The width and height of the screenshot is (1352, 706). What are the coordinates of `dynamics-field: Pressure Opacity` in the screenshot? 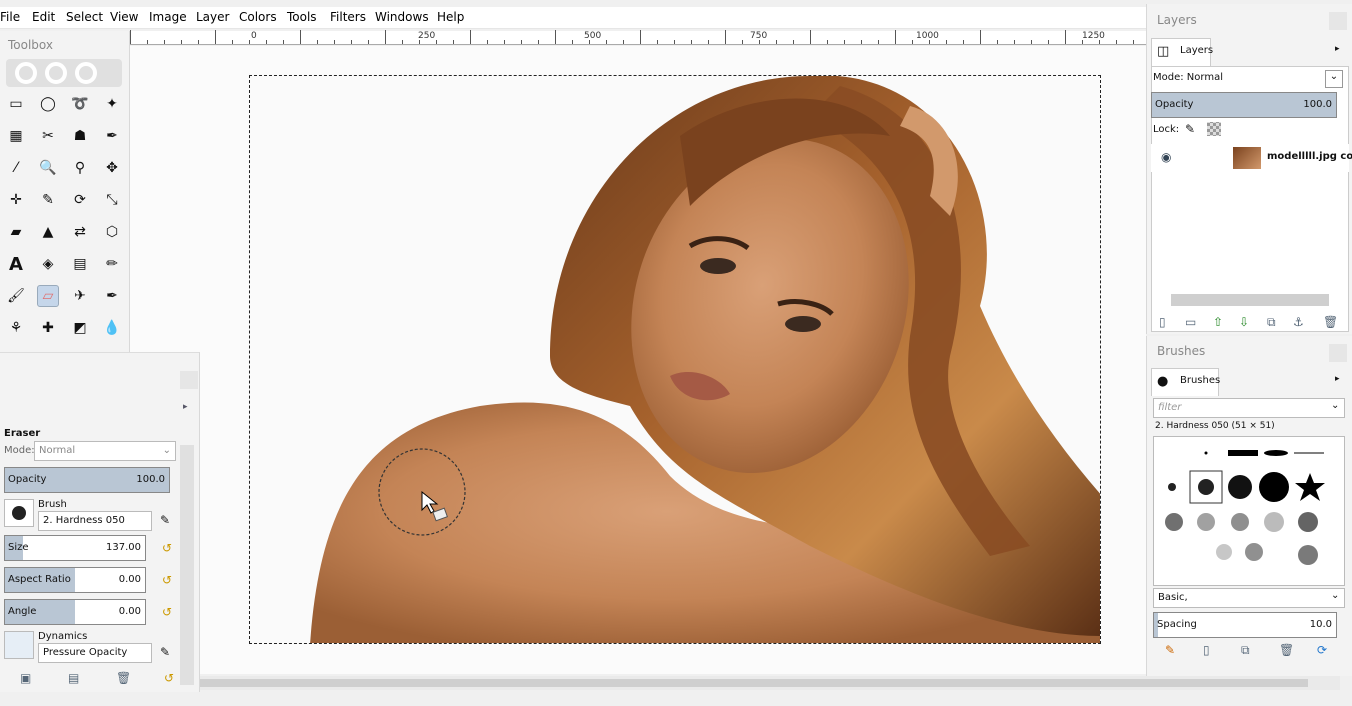 It's located at (95, 653).